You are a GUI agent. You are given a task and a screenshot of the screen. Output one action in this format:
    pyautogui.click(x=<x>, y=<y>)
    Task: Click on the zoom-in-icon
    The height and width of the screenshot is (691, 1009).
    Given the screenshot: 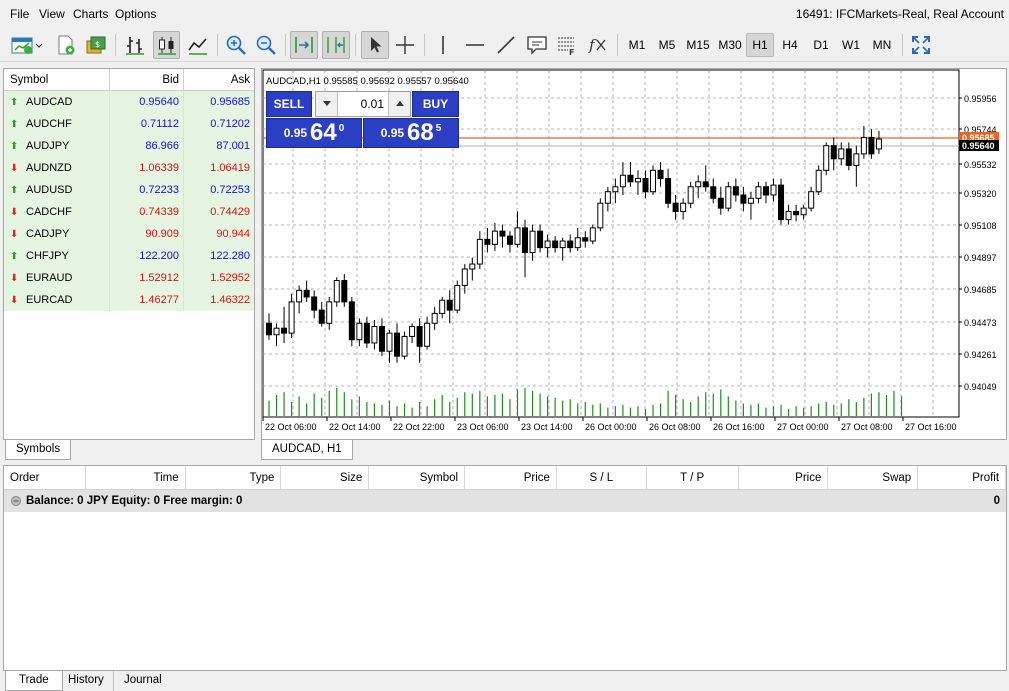 What is the action you would take?
    pyautogui.click(x=236, y=45)
    